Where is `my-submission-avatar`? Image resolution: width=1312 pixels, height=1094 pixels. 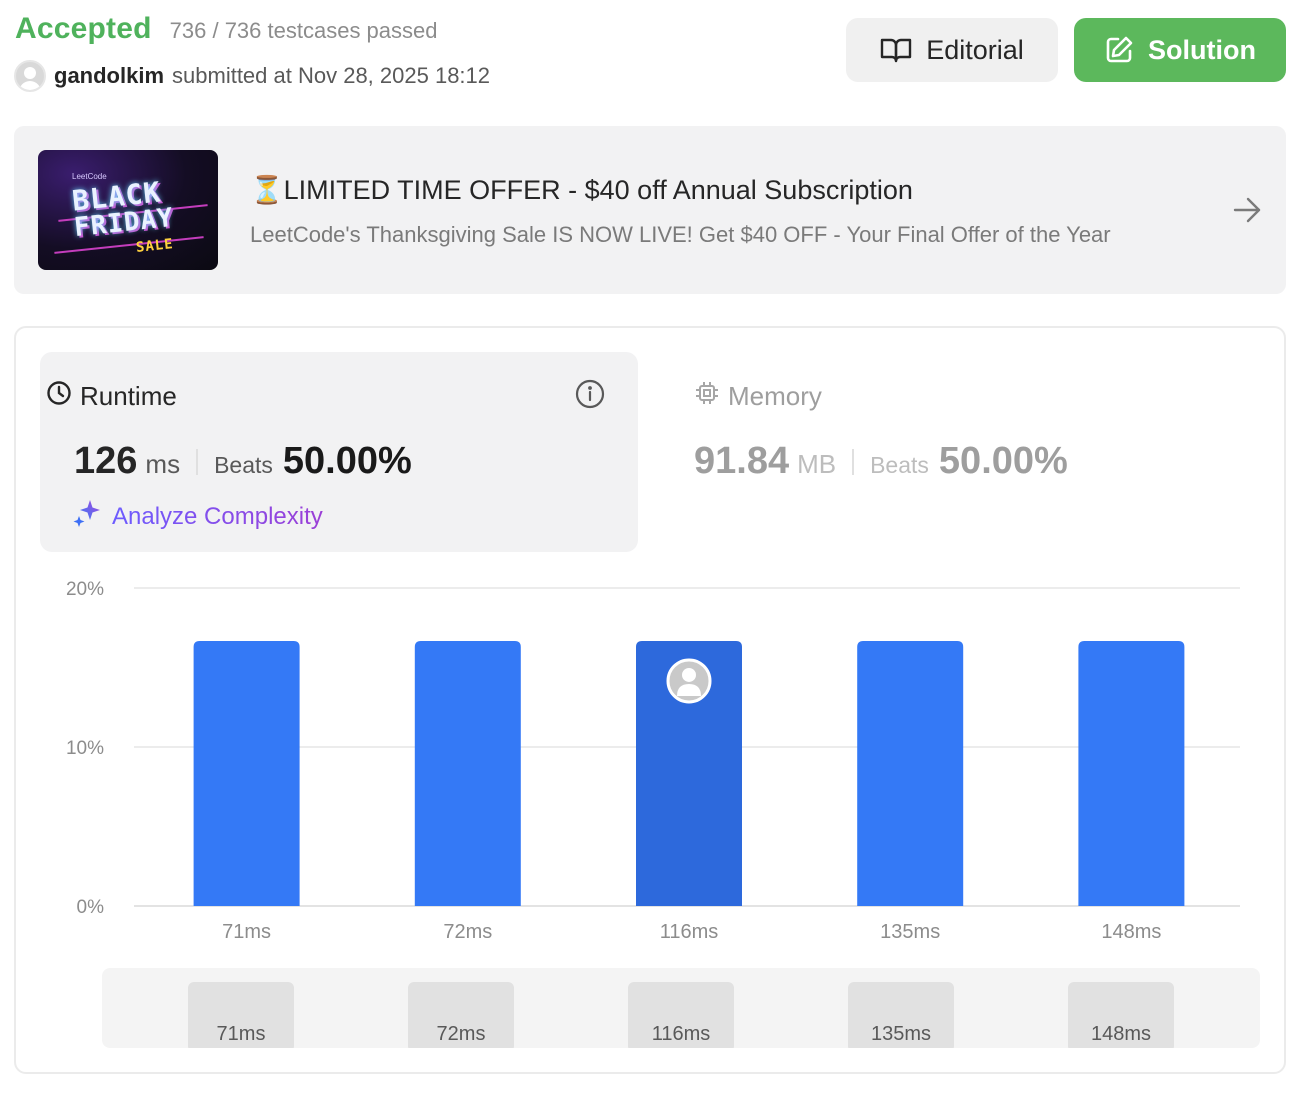
my-submission-avatar is located at coordinates (689, 681).